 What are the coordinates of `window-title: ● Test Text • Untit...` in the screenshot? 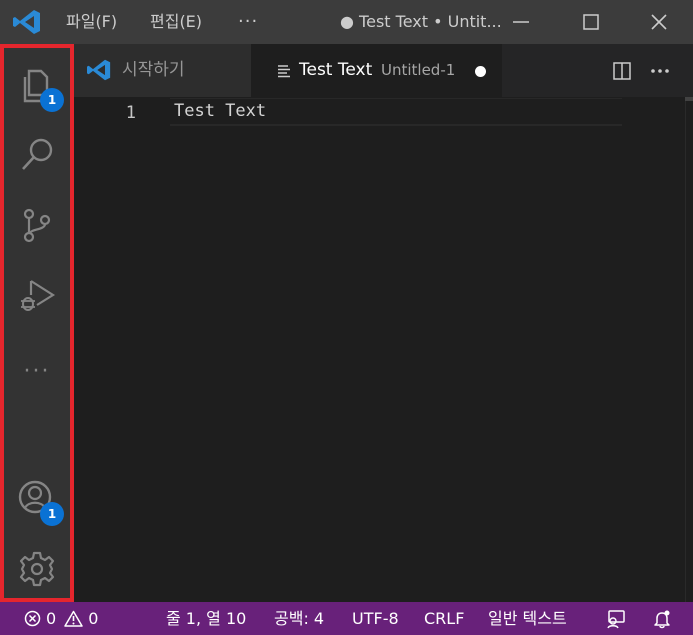 It's located at (421, 21).